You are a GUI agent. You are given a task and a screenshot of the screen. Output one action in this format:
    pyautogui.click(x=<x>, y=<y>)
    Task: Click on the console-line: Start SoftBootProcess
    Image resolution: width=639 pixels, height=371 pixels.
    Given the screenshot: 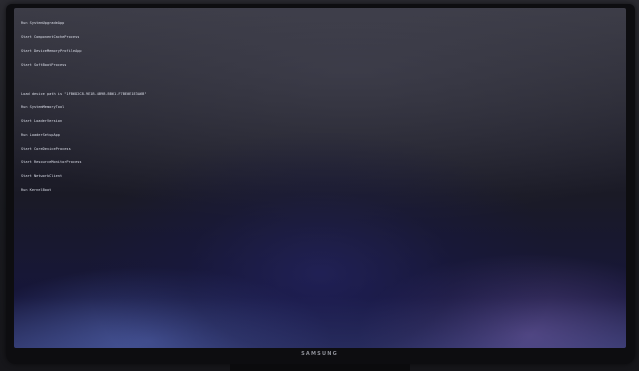 What is the action you would take?
    pyautogui.click(x=44, y=64)
    